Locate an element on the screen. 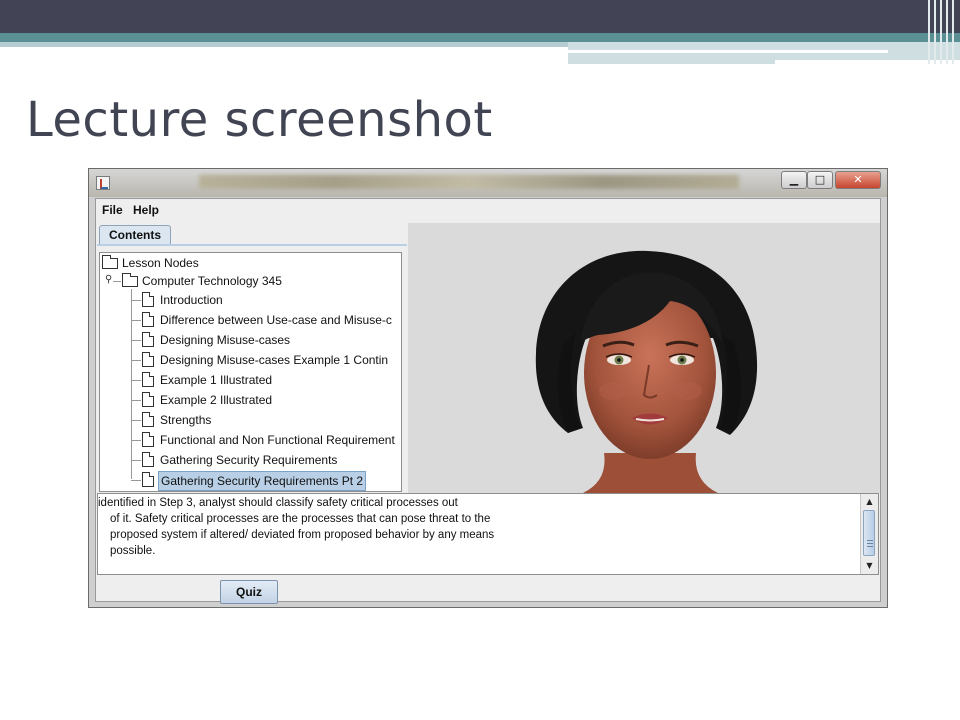 This screenshot has width=960, height=720. tree-expand-handle-icon: ⚲ is located at coordinates (108, 279).